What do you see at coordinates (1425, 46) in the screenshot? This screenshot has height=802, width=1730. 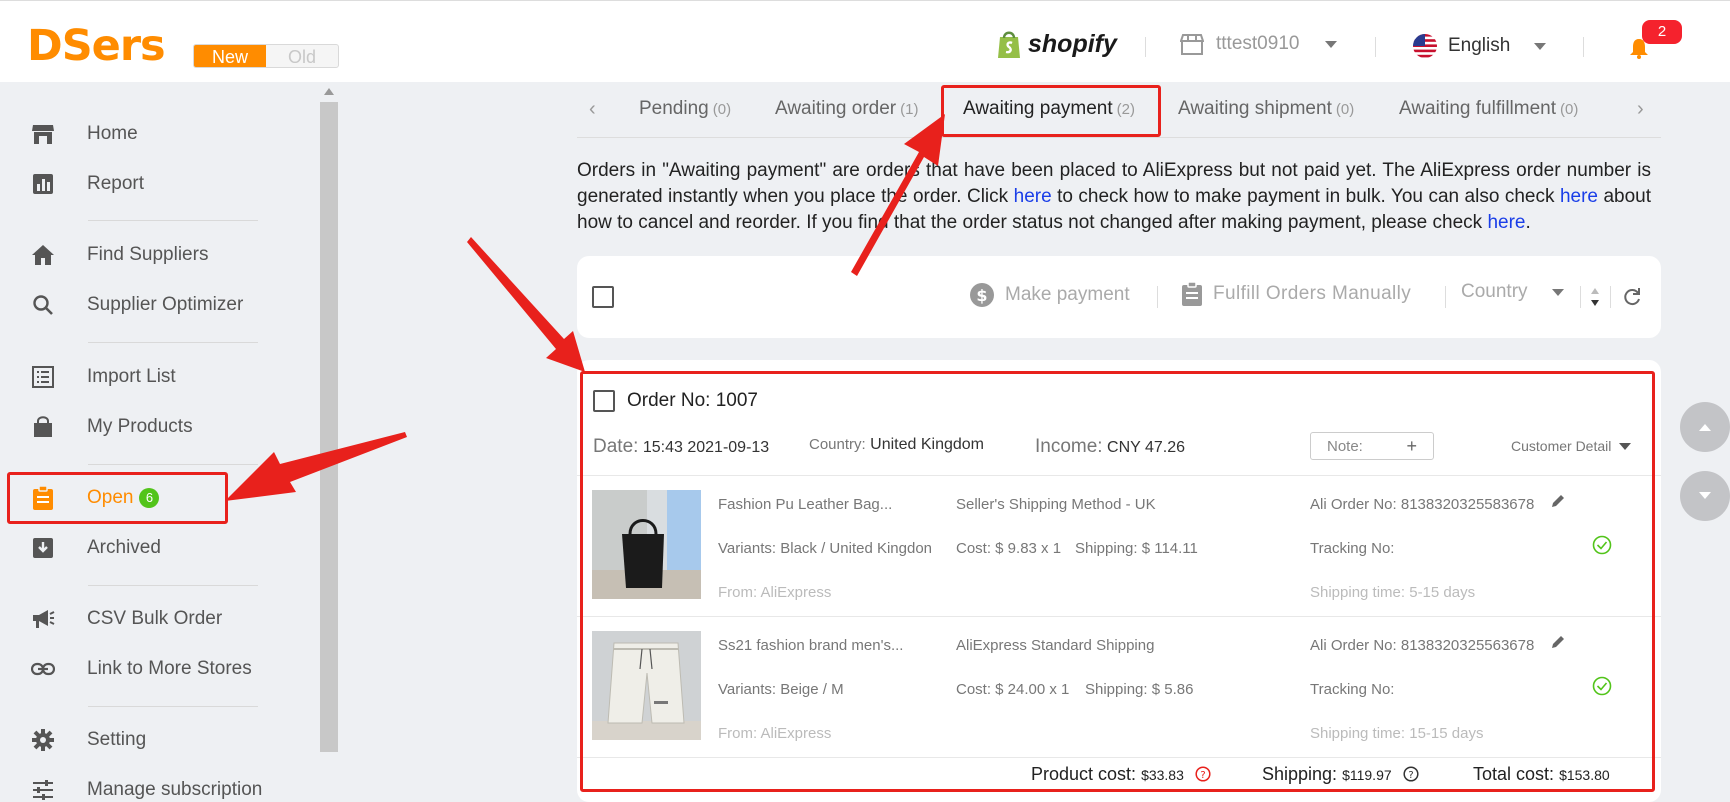 I see `us-flag-icon` at bounding box center [1425, 46].